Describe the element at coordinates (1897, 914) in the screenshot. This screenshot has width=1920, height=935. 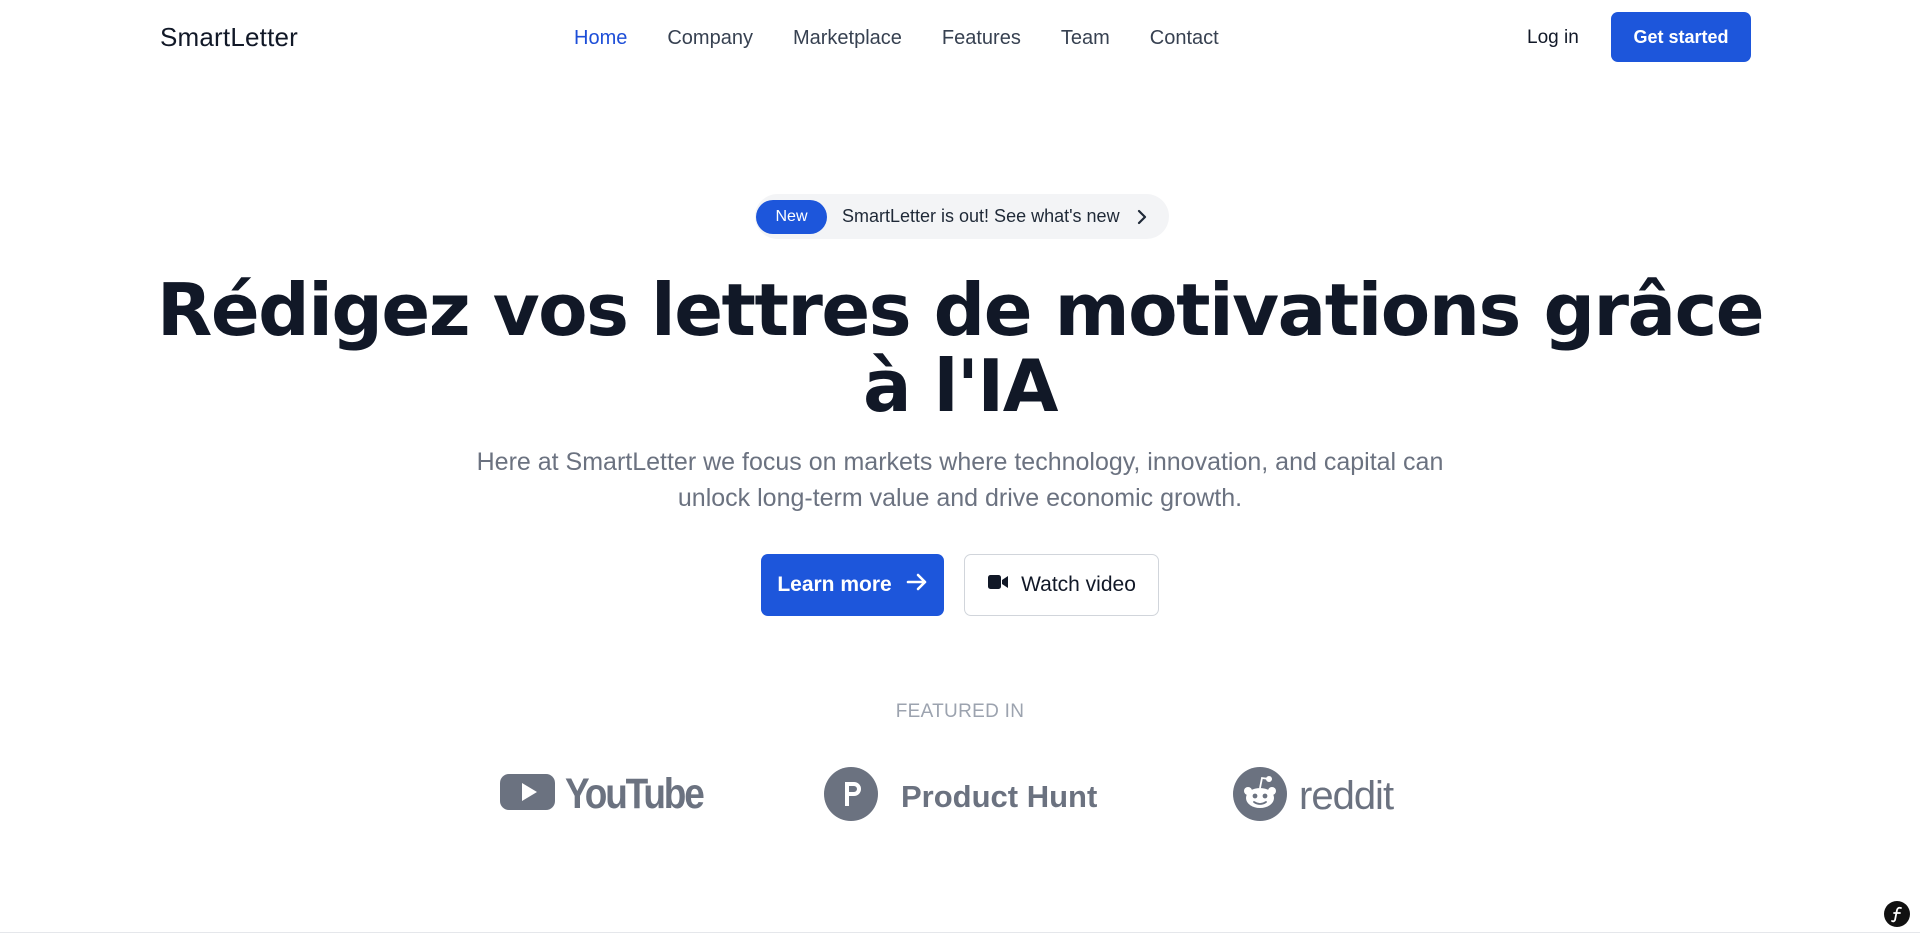
I see `symfony-toolbar-icon` at that location.